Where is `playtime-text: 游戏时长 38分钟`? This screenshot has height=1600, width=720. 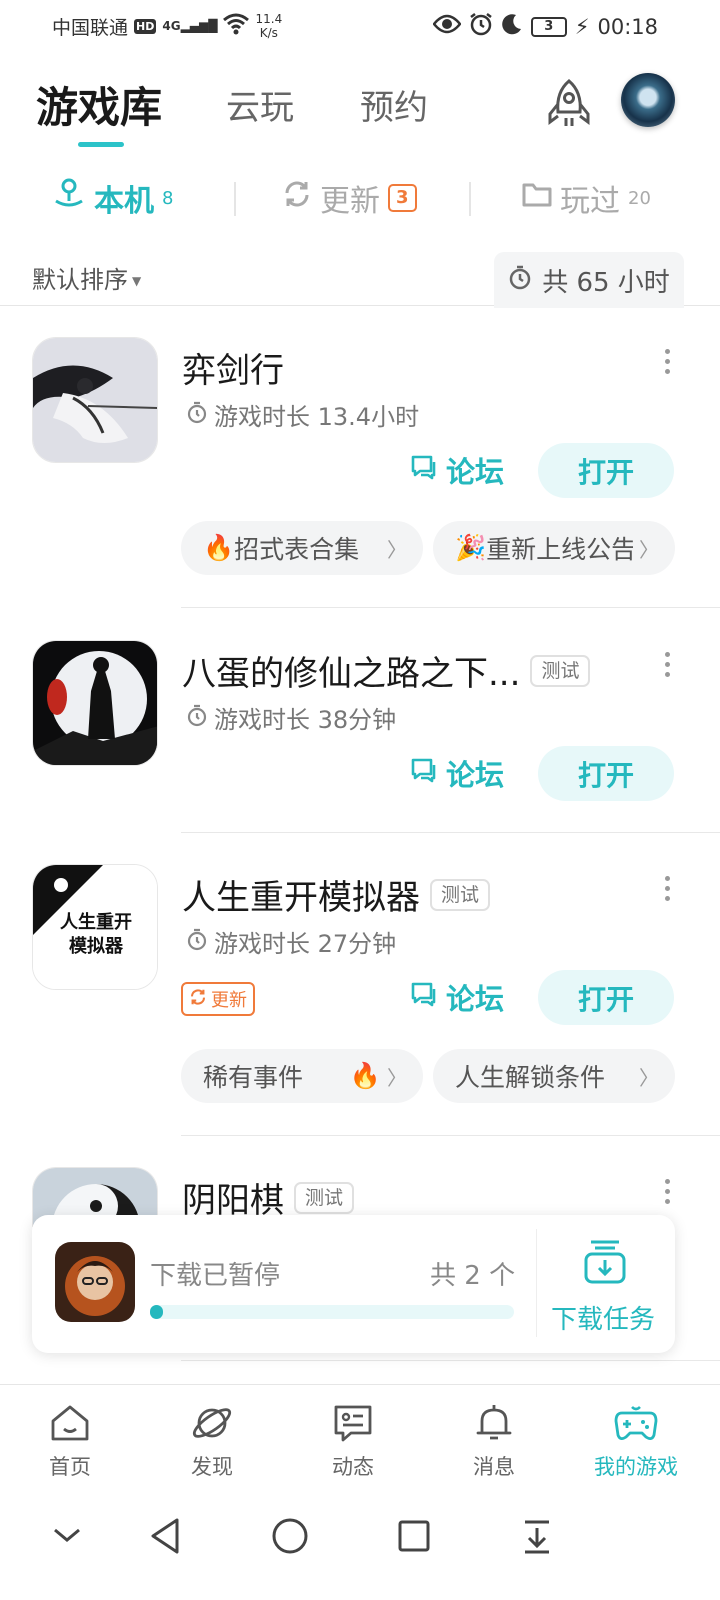 playtime-text: 游戏时长 38分钟 is located at coordinates (305, 720).